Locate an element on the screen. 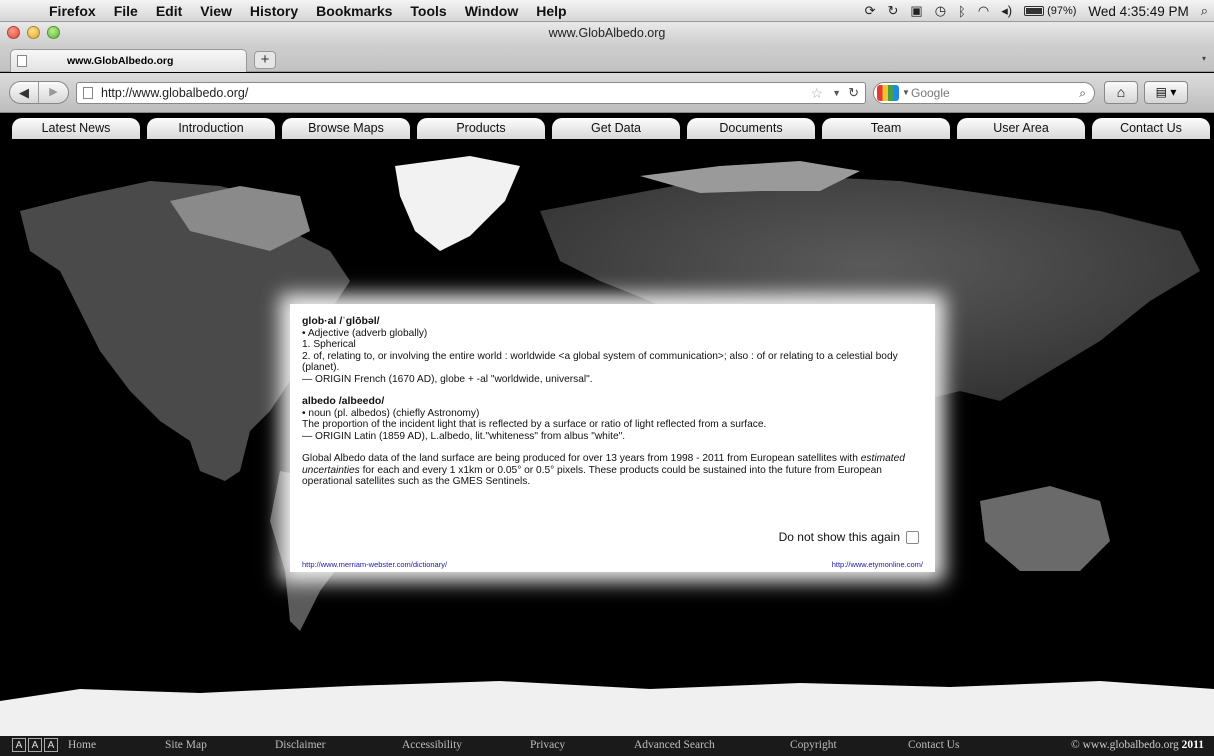 The width and height of the screenshot is (1214, 756). footer-home-link: Home is located at coordinates (82, 745).